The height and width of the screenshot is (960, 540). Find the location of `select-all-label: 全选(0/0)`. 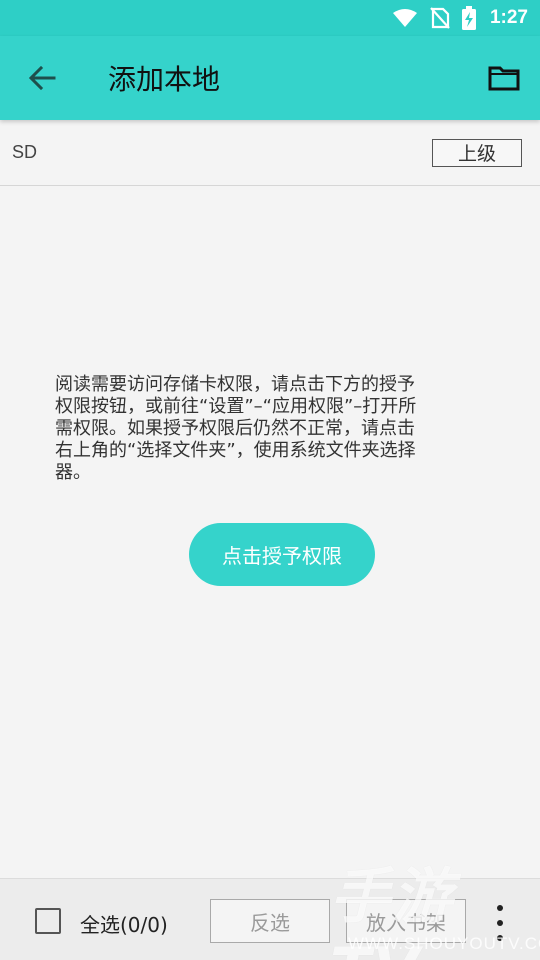

select-all-label: 全选(0/0) is located at coordinates (124, 923).